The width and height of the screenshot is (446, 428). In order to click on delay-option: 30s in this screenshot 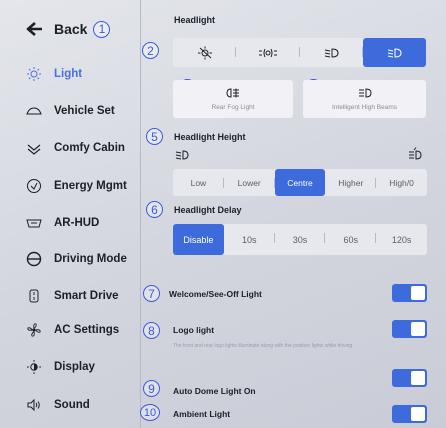, I will do `click(300, 239)`.